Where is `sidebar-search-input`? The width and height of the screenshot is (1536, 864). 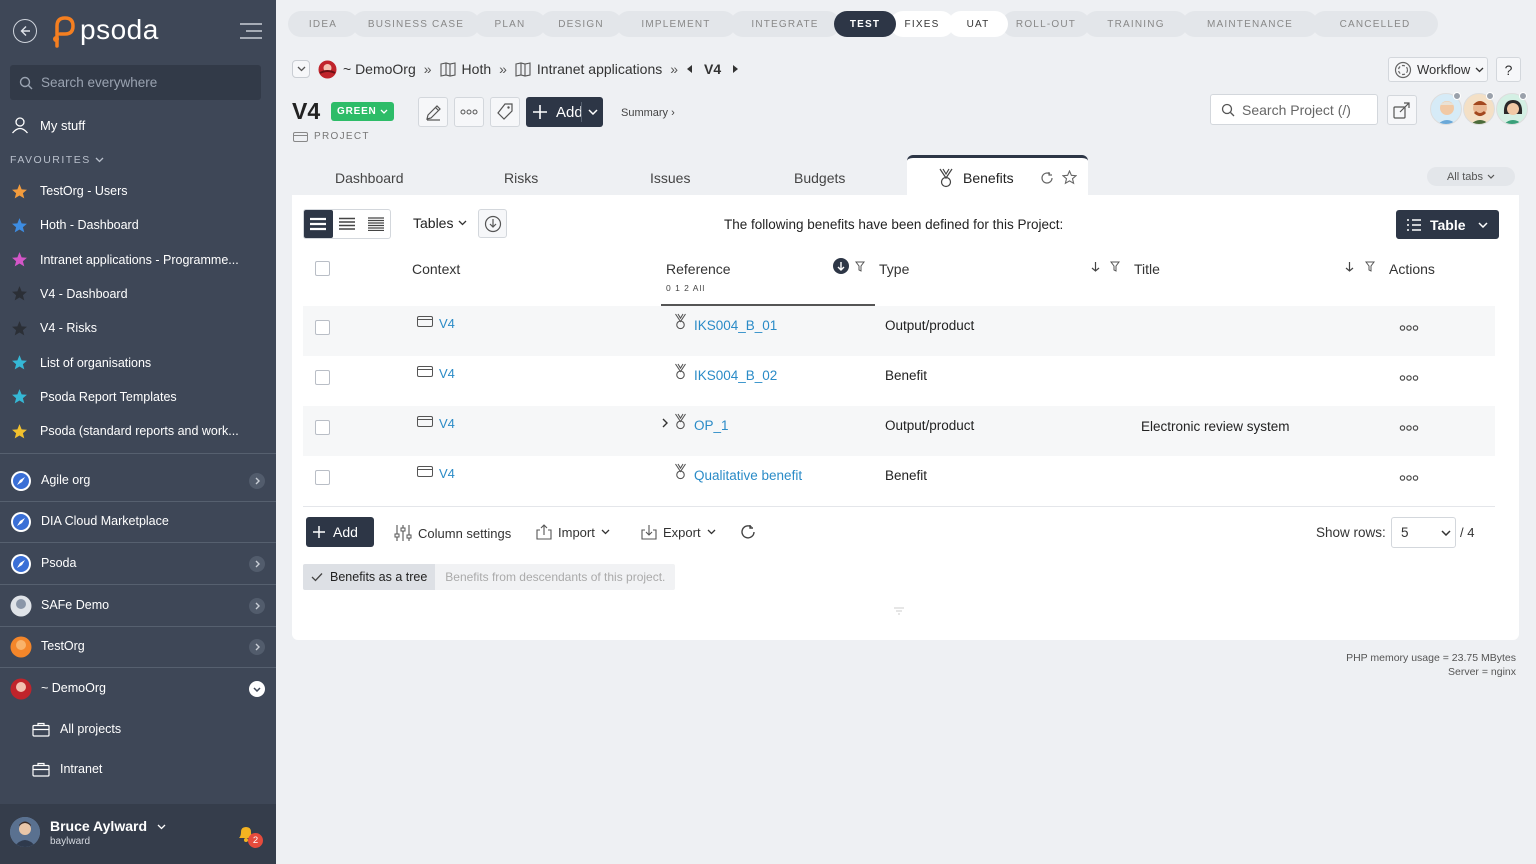
sidebar-search-input is located at coordinates (141, 82).